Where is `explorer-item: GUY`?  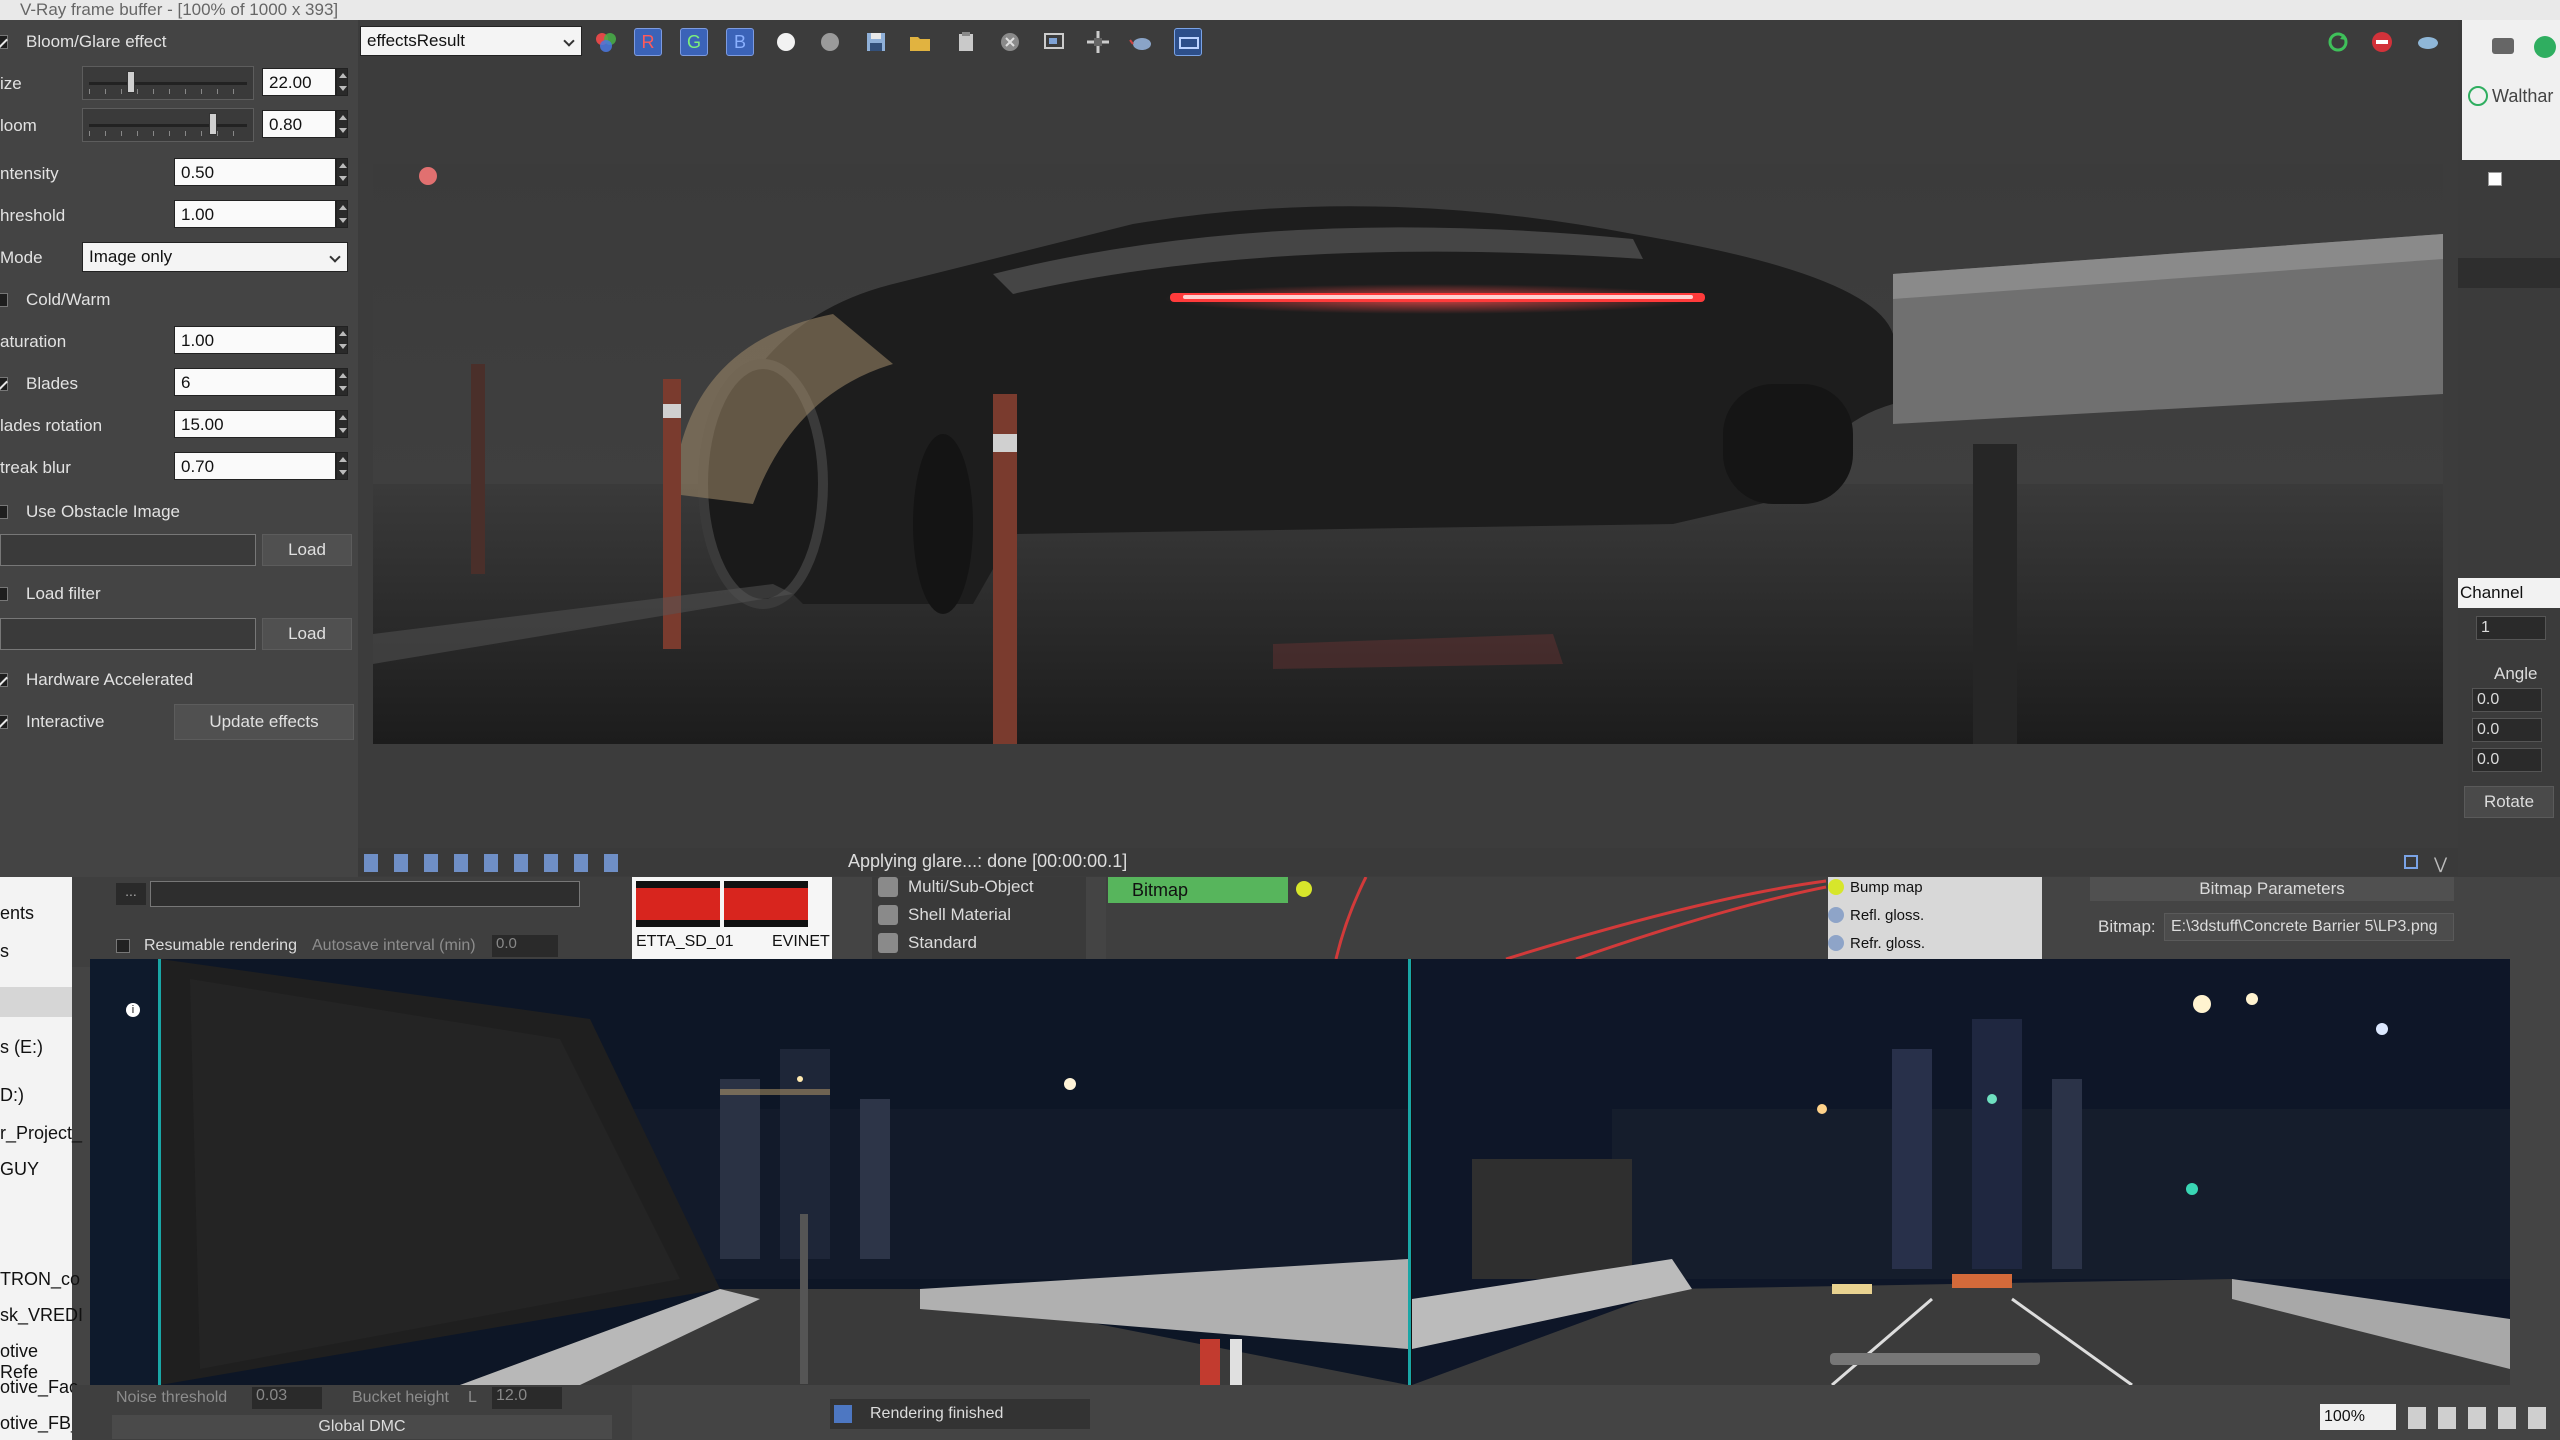 explorer-item: GUY is located at coordinates (19, 1169).